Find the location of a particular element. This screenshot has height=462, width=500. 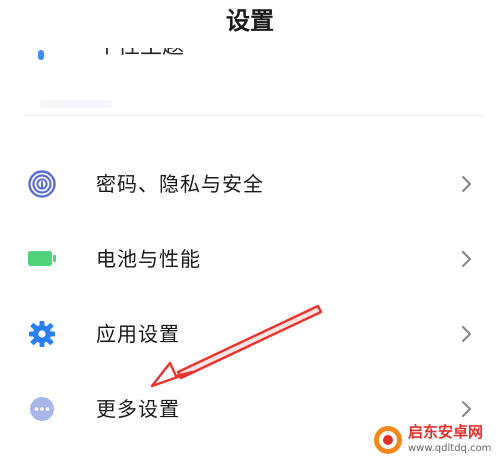

partial-settings-row: 个性主题 is located at coordinates (250, 55).